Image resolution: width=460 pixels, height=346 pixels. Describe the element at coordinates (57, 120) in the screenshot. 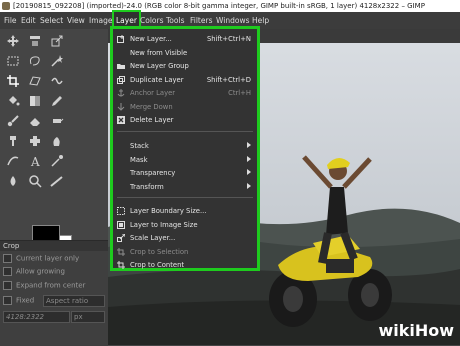

I see `airbrush-icon` at that location.